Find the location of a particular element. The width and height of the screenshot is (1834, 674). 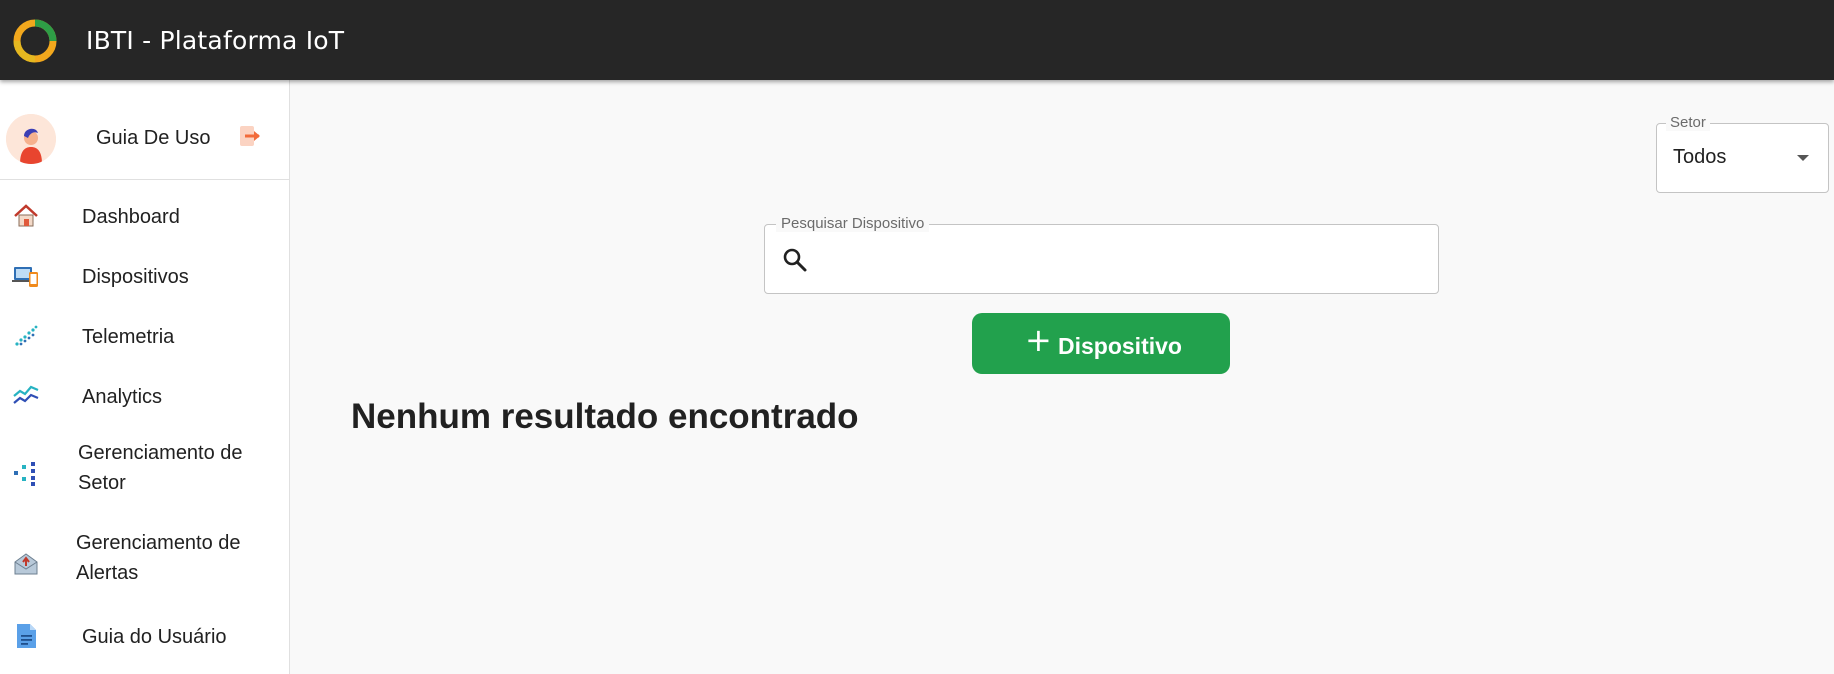

alerts-management-icon is located at coordinates (26, 564).